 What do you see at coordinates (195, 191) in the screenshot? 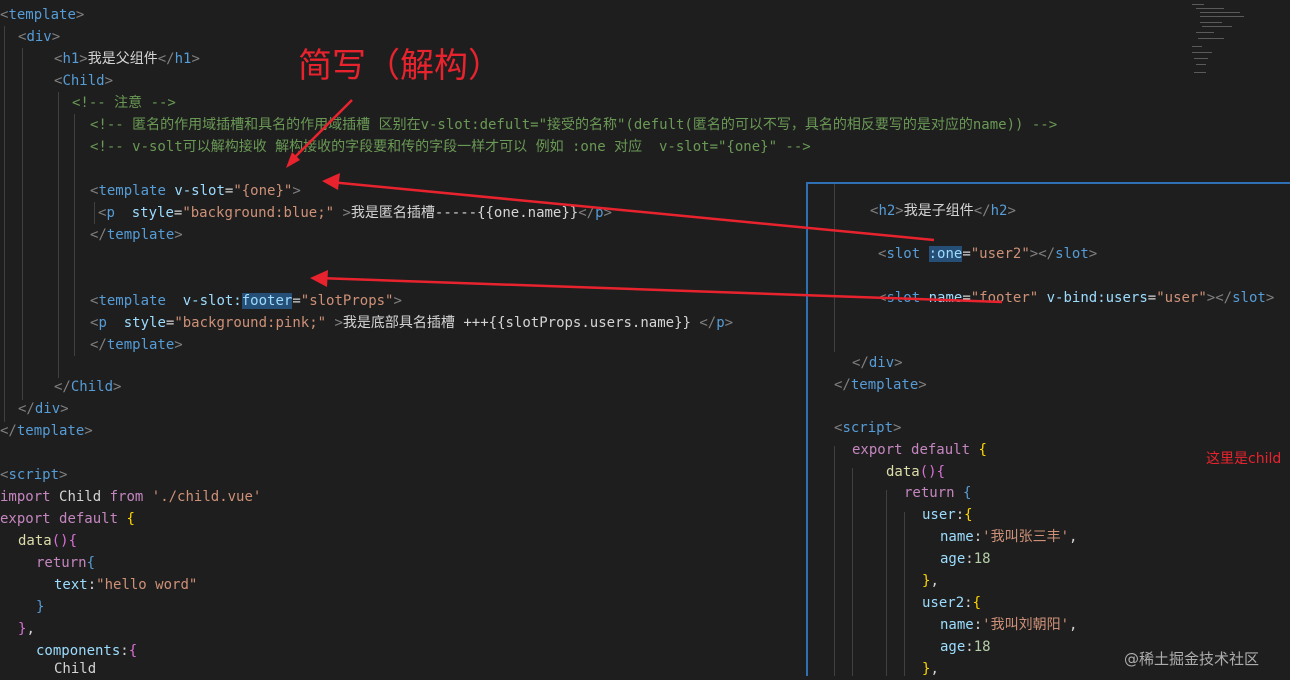
I see `code-line: <template v-slot="{one}">` at bounding box center [195, 191].